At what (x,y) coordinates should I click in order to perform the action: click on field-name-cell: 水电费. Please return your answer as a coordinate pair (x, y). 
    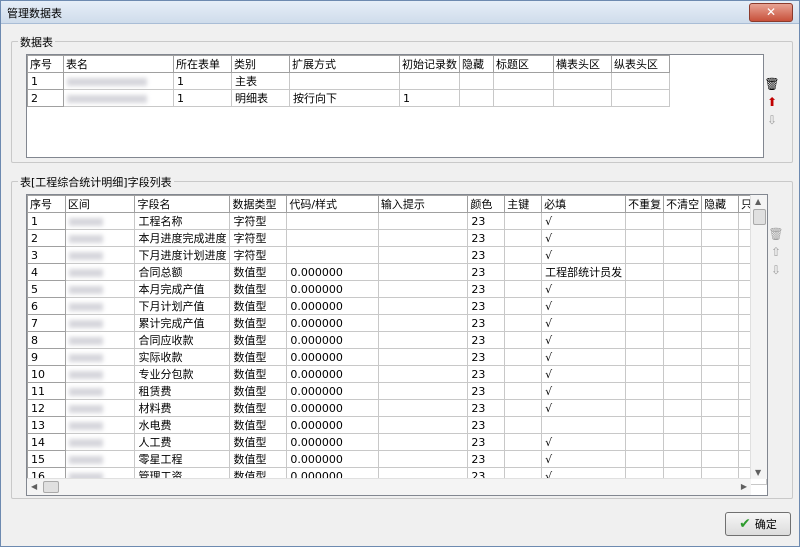
    Looking at the image, I should click on (182, 425).